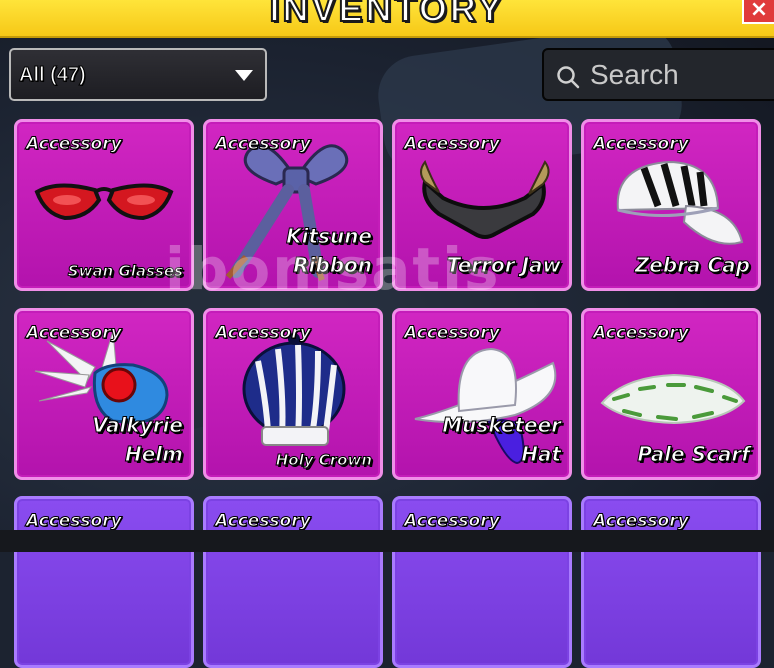 The image size is (774, 668). I want to click on item-name: Holy Crown, so click(323, 460).